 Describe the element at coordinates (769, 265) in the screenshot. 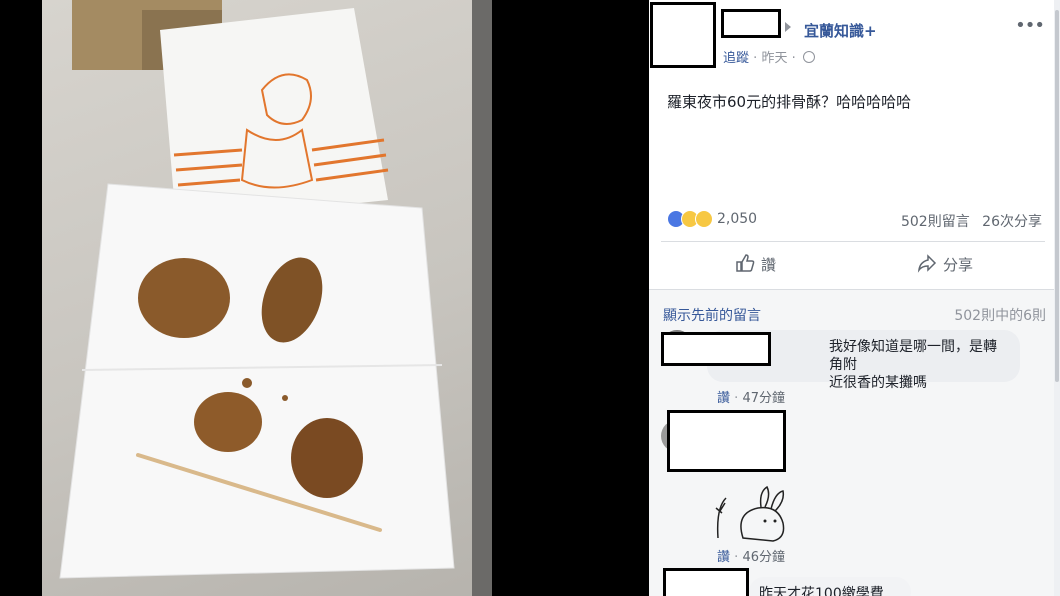

I see `like-label: 讚` at that location.